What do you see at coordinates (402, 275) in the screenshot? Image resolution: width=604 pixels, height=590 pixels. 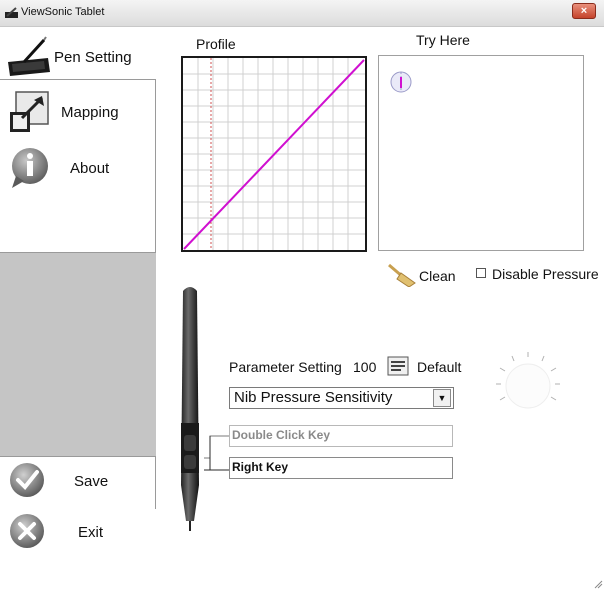 I see `broom-icon` at bounding box center [402, 275].